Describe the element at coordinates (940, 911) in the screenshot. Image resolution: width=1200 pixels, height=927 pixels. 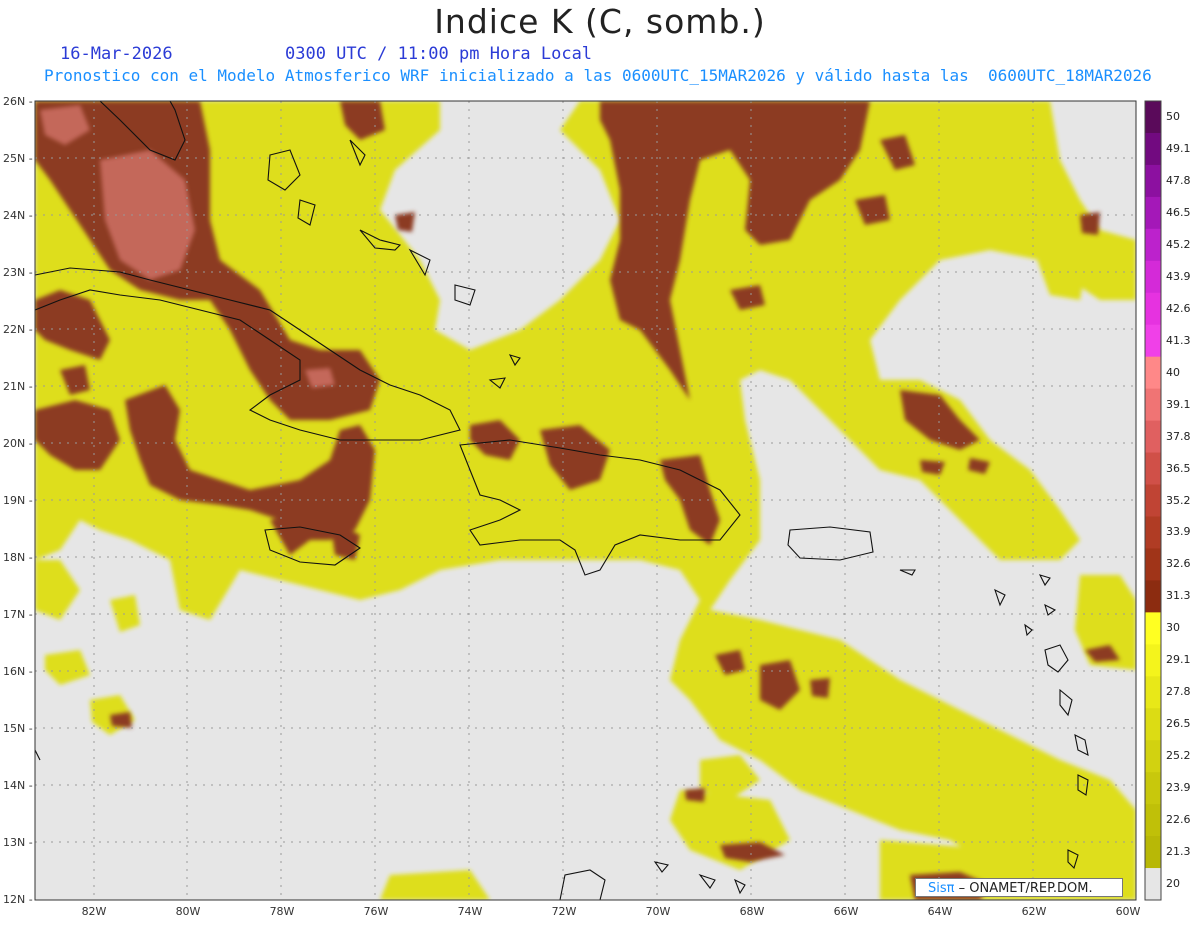
I see `longitude-label: 64W` at that location.